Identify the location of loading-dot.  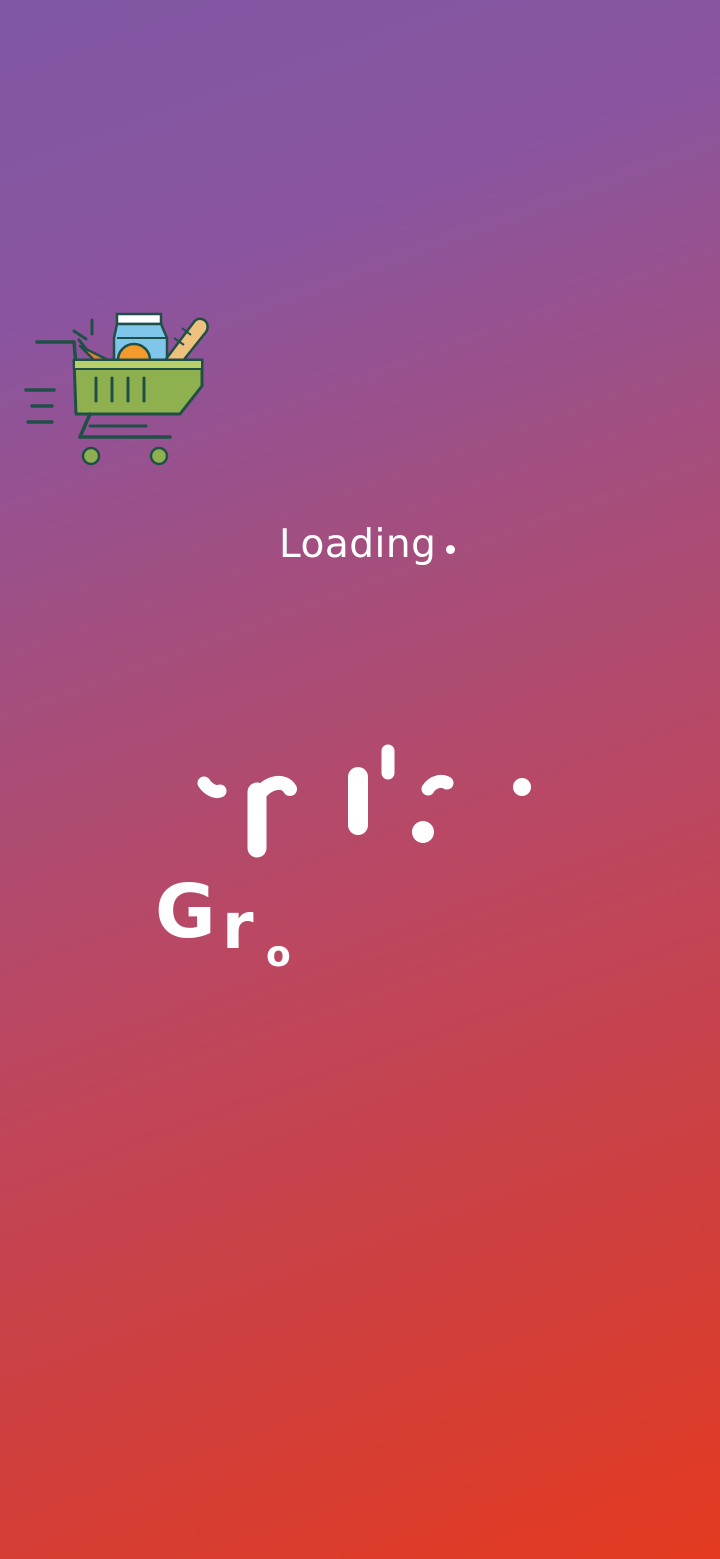
(451, 549).